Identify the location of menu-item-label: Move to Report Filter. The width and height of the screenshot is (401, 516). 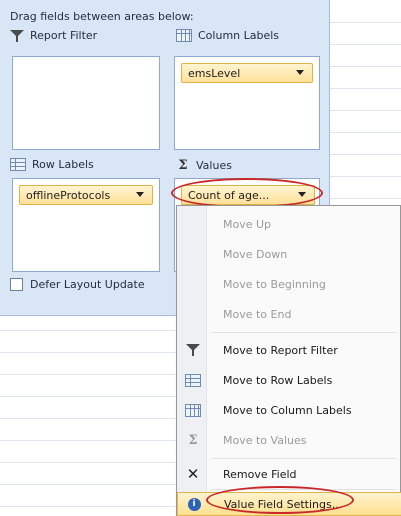
(280, 350).